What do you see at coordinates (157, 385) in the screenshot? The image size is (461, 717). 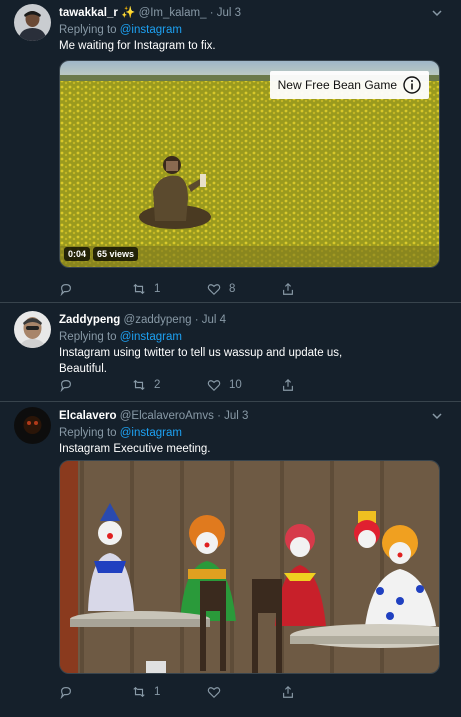 I see `retweet-count: 2` at bounding box center [157, 385].